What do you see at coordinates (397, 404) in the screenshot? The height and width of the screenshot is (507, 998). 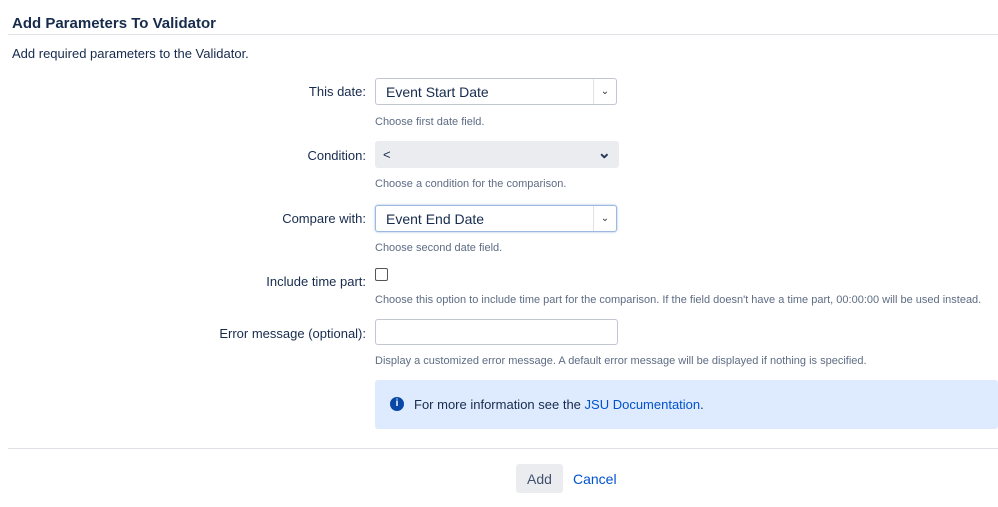 I see `info-icon: i` at bounding box center [397, 404].